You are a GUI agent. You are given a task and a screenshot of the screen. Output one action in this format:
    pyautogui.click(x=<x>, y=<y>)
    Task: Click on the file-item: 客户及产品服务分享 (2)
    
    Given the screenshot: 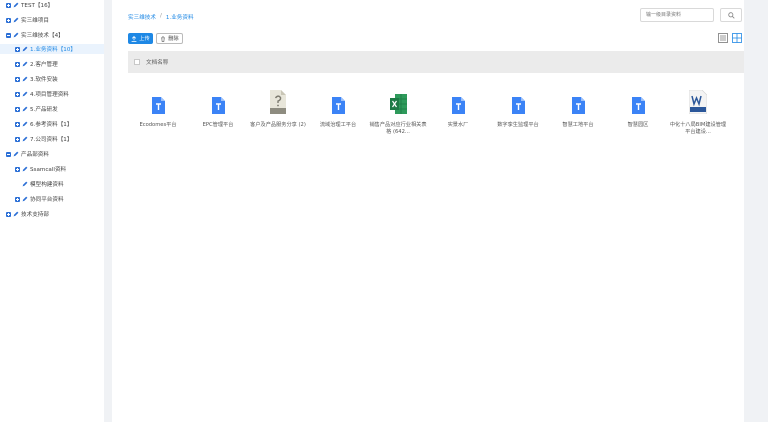 What is the action you would take?
    pyautogui.click(x=278, y=107)
    